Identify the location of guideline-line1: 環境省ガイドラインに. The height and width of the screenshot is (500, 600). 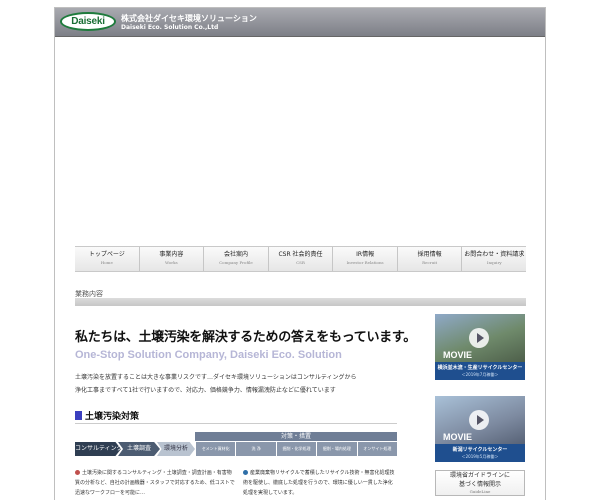
(479, 475).